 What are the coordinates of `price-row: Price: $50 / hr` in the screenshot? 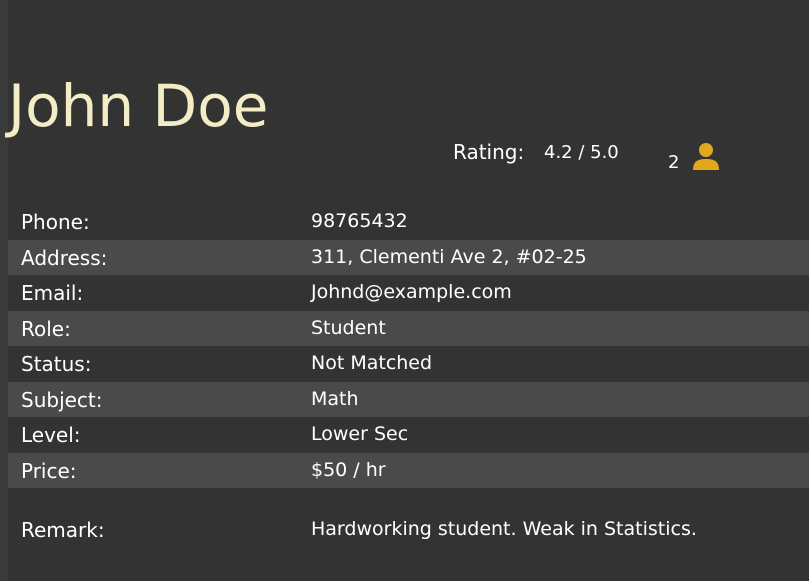 It's located at (408, 470).